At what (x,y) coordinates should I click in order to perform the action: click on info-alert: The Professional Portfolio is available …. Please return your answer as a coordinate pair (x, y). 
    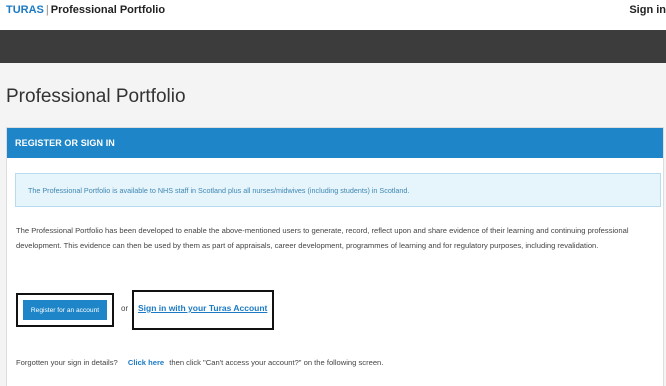
    Looking at the image, I should click on (338, 190).